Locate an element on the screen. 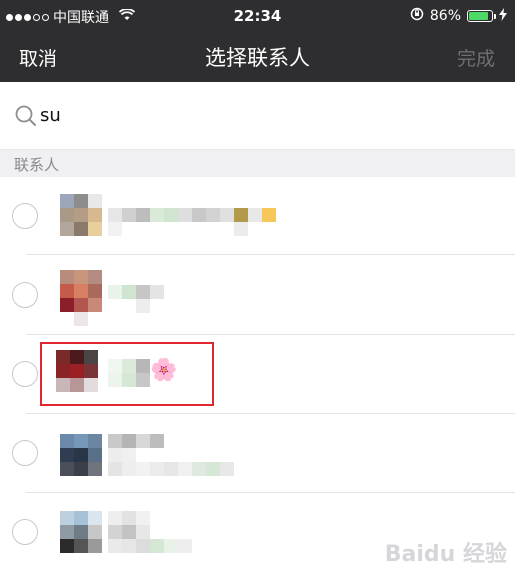 The width and height of the screenshot is (515, 576). search-bar: su is located at coordinates (257, 116).